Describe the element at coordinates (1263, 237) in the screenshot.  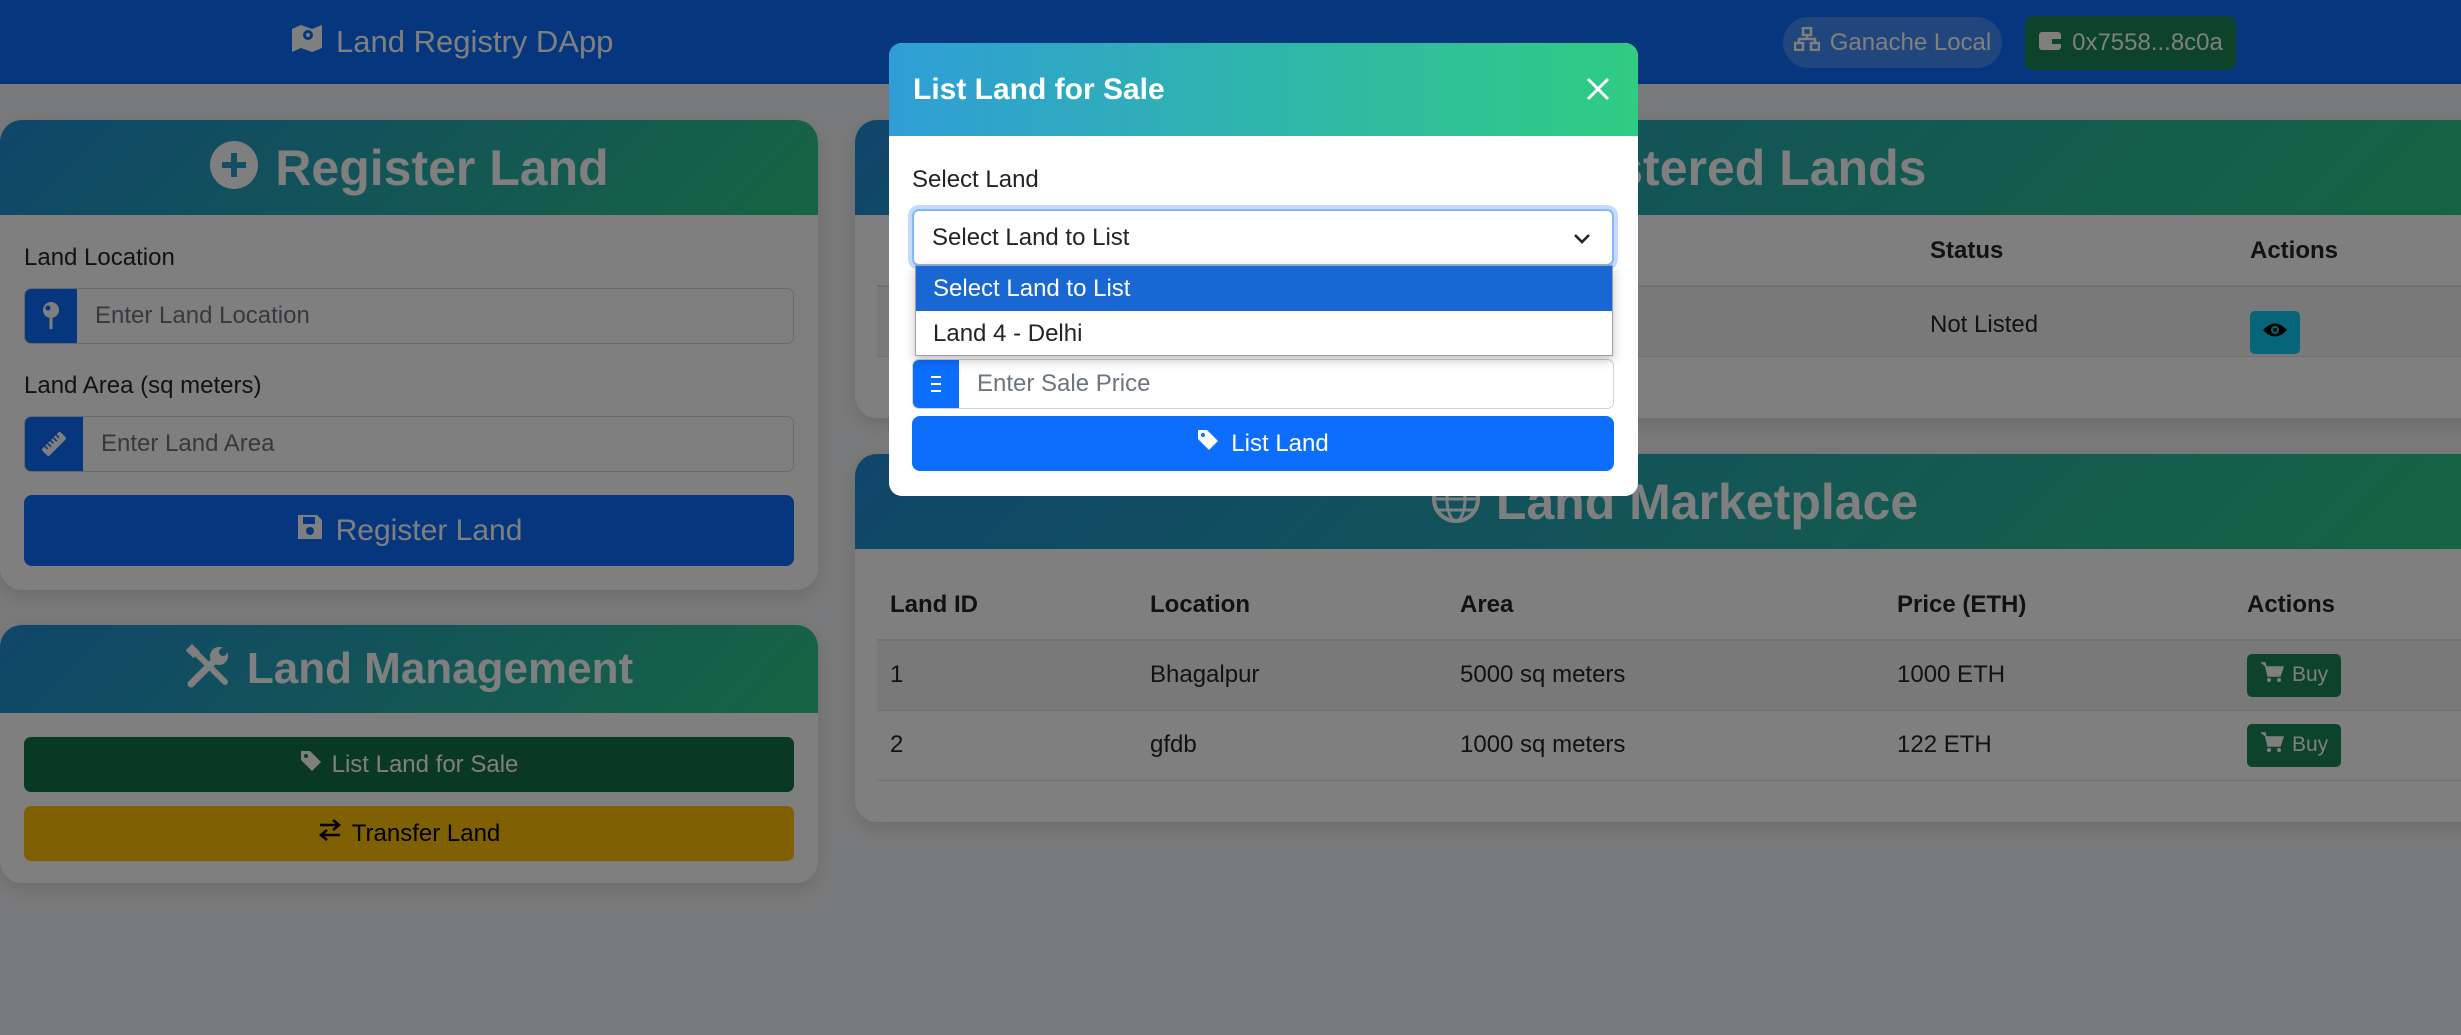
I see `select-land-dropdown: Select Land to List` at that location.